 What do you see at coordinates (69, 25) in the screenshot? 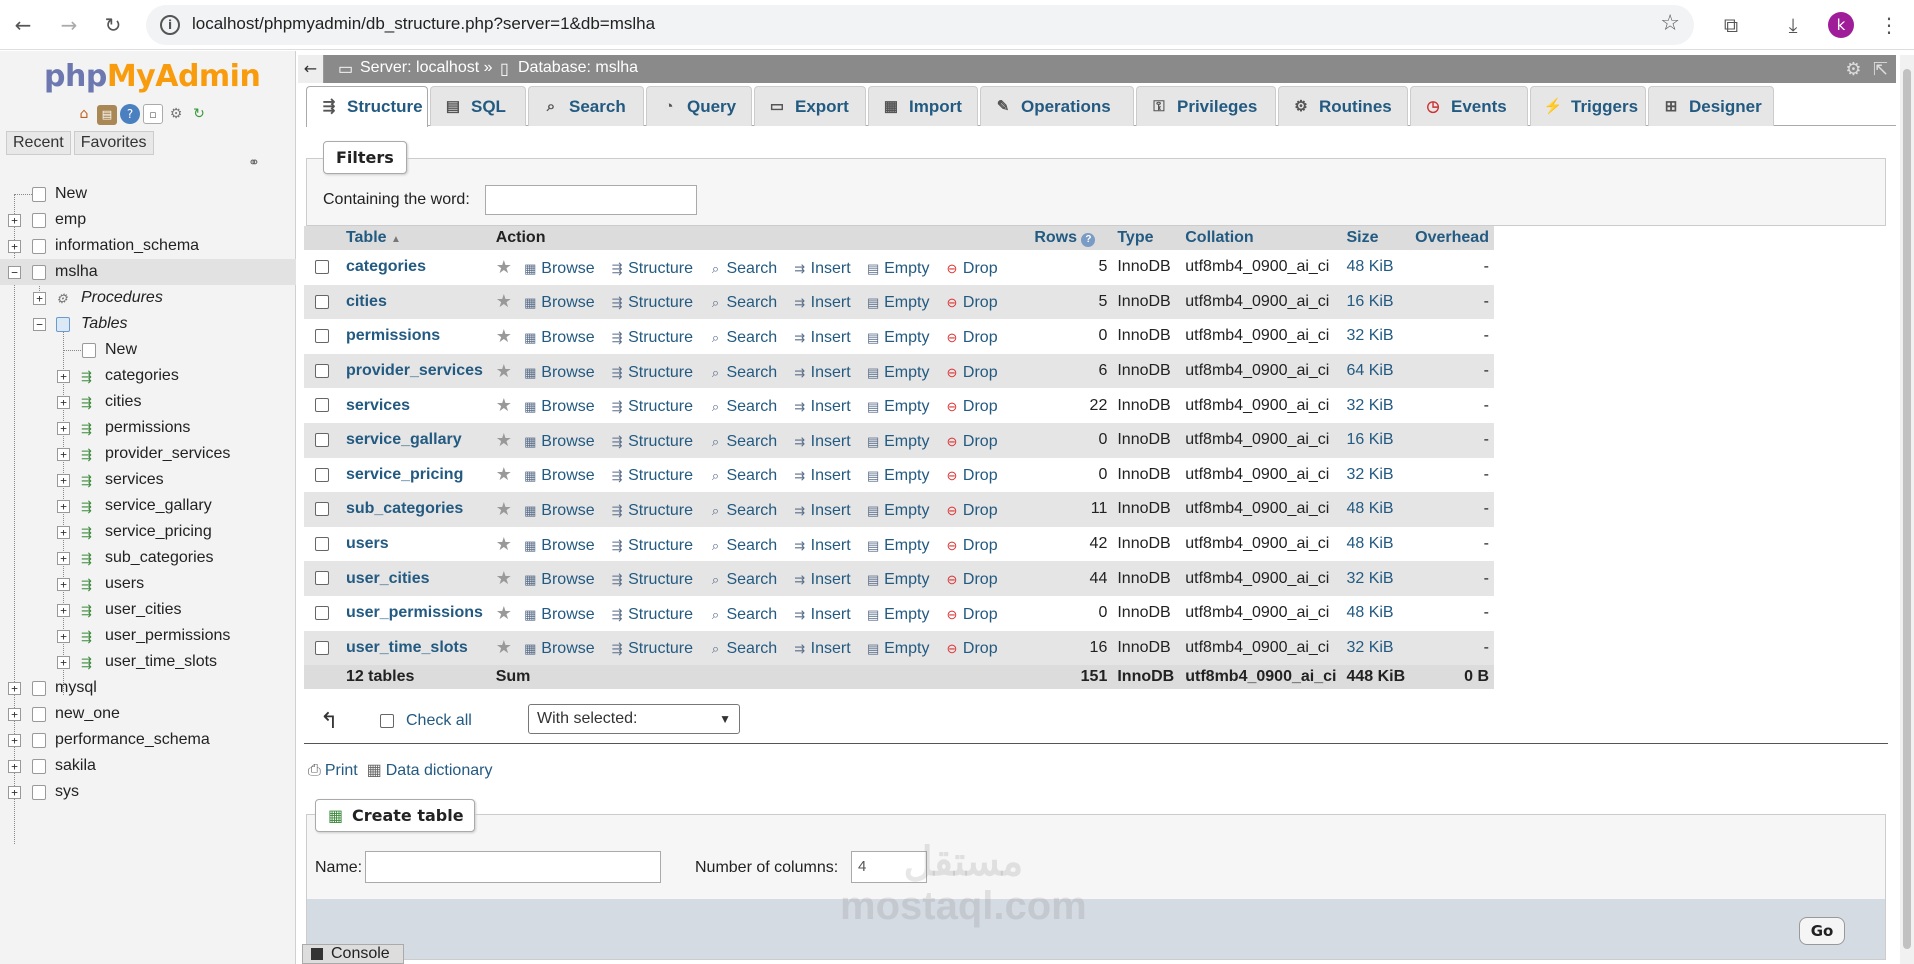
I see `forward-icon: →` at bounding box center [69, 25].